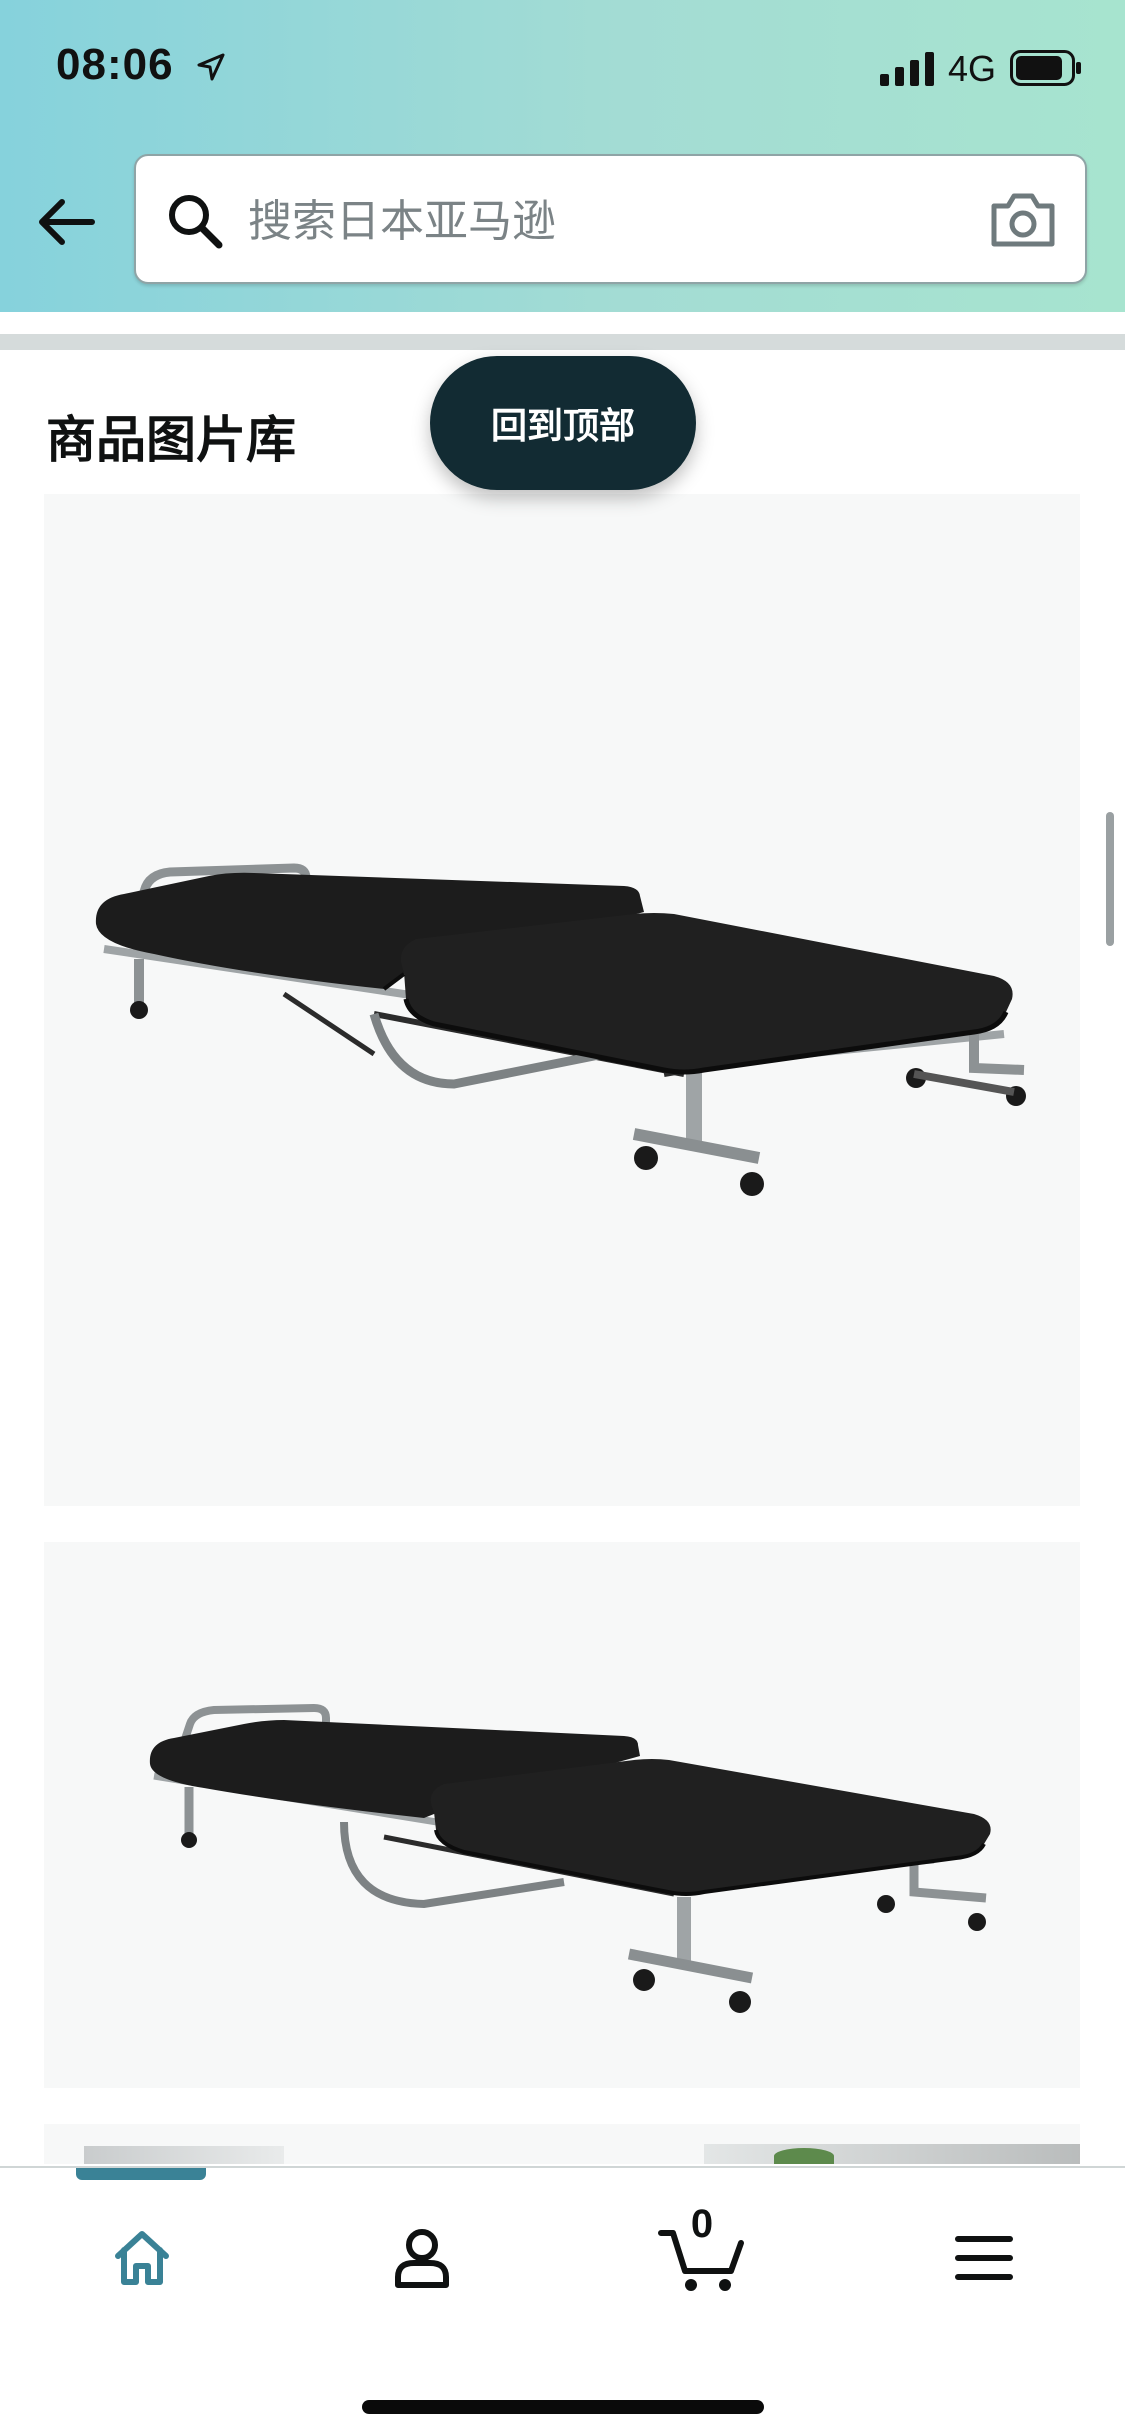 The width and height of the screenshot is (1125, 2436). I want to click on tab-cart: 0, so click(702, 2255).